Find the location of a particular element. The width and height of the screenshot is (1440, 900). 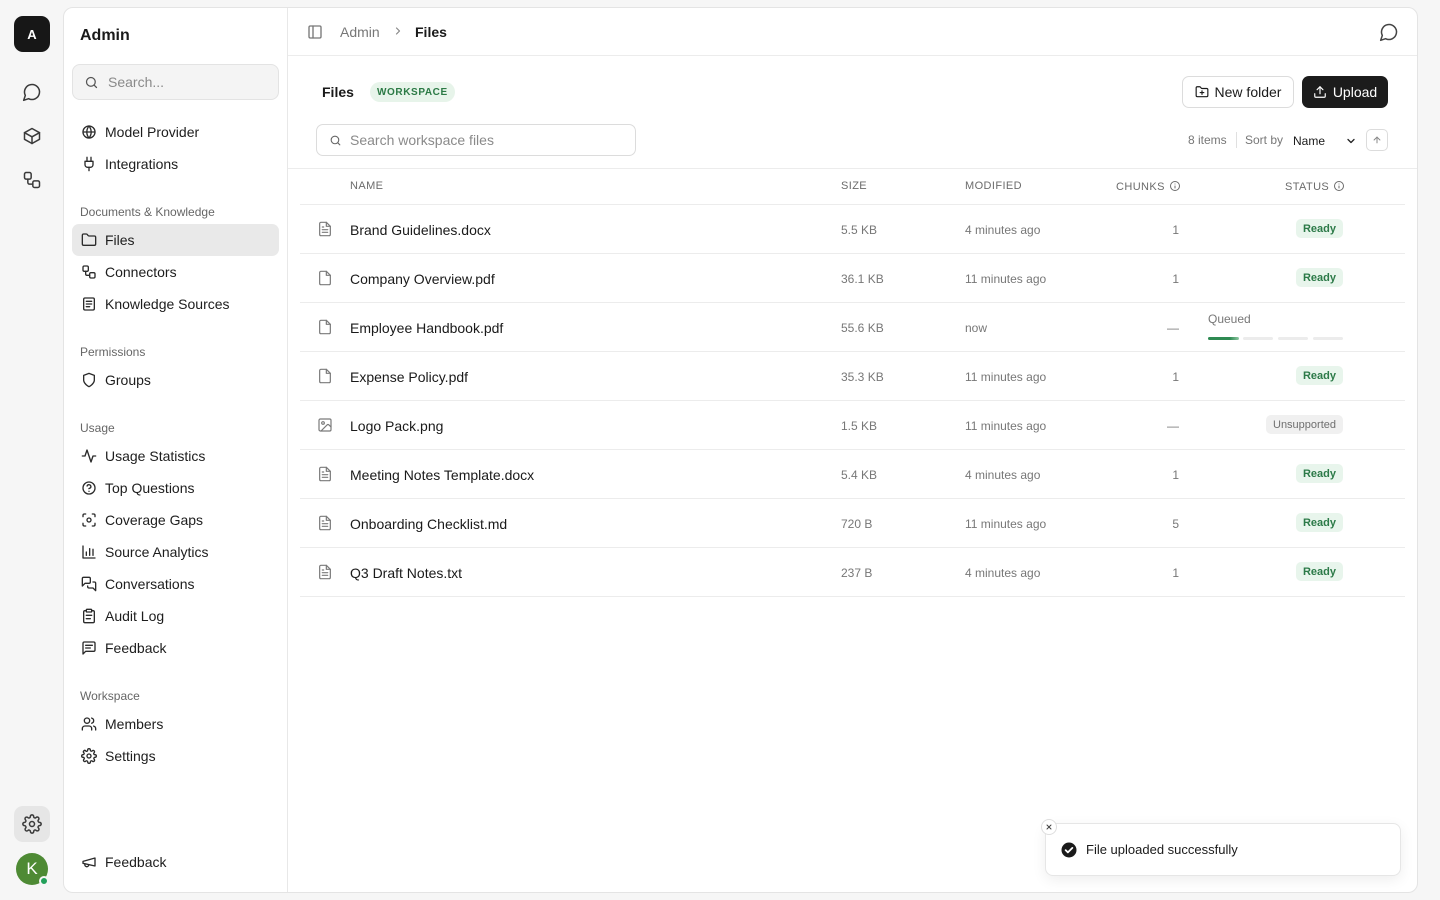

sidebar-item-groups: Groups is located at coordinates (175, 380).